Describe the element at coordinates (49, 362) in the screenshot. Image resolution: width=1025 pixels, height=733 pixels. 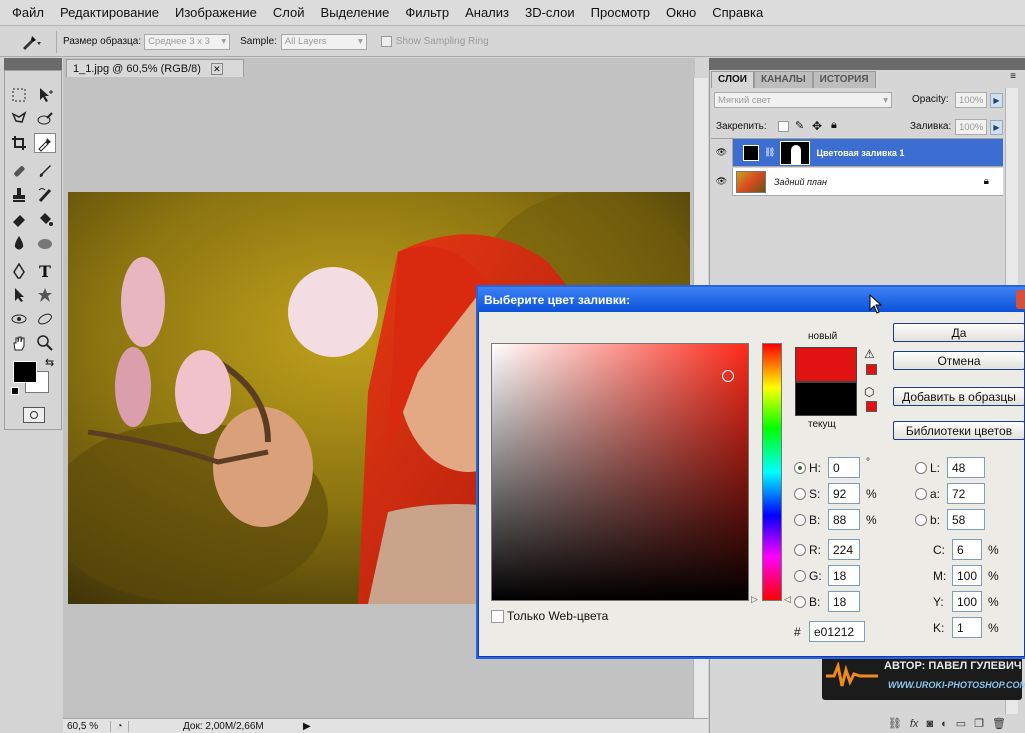
I see `swap-colors-icon: ⇆` at that location.